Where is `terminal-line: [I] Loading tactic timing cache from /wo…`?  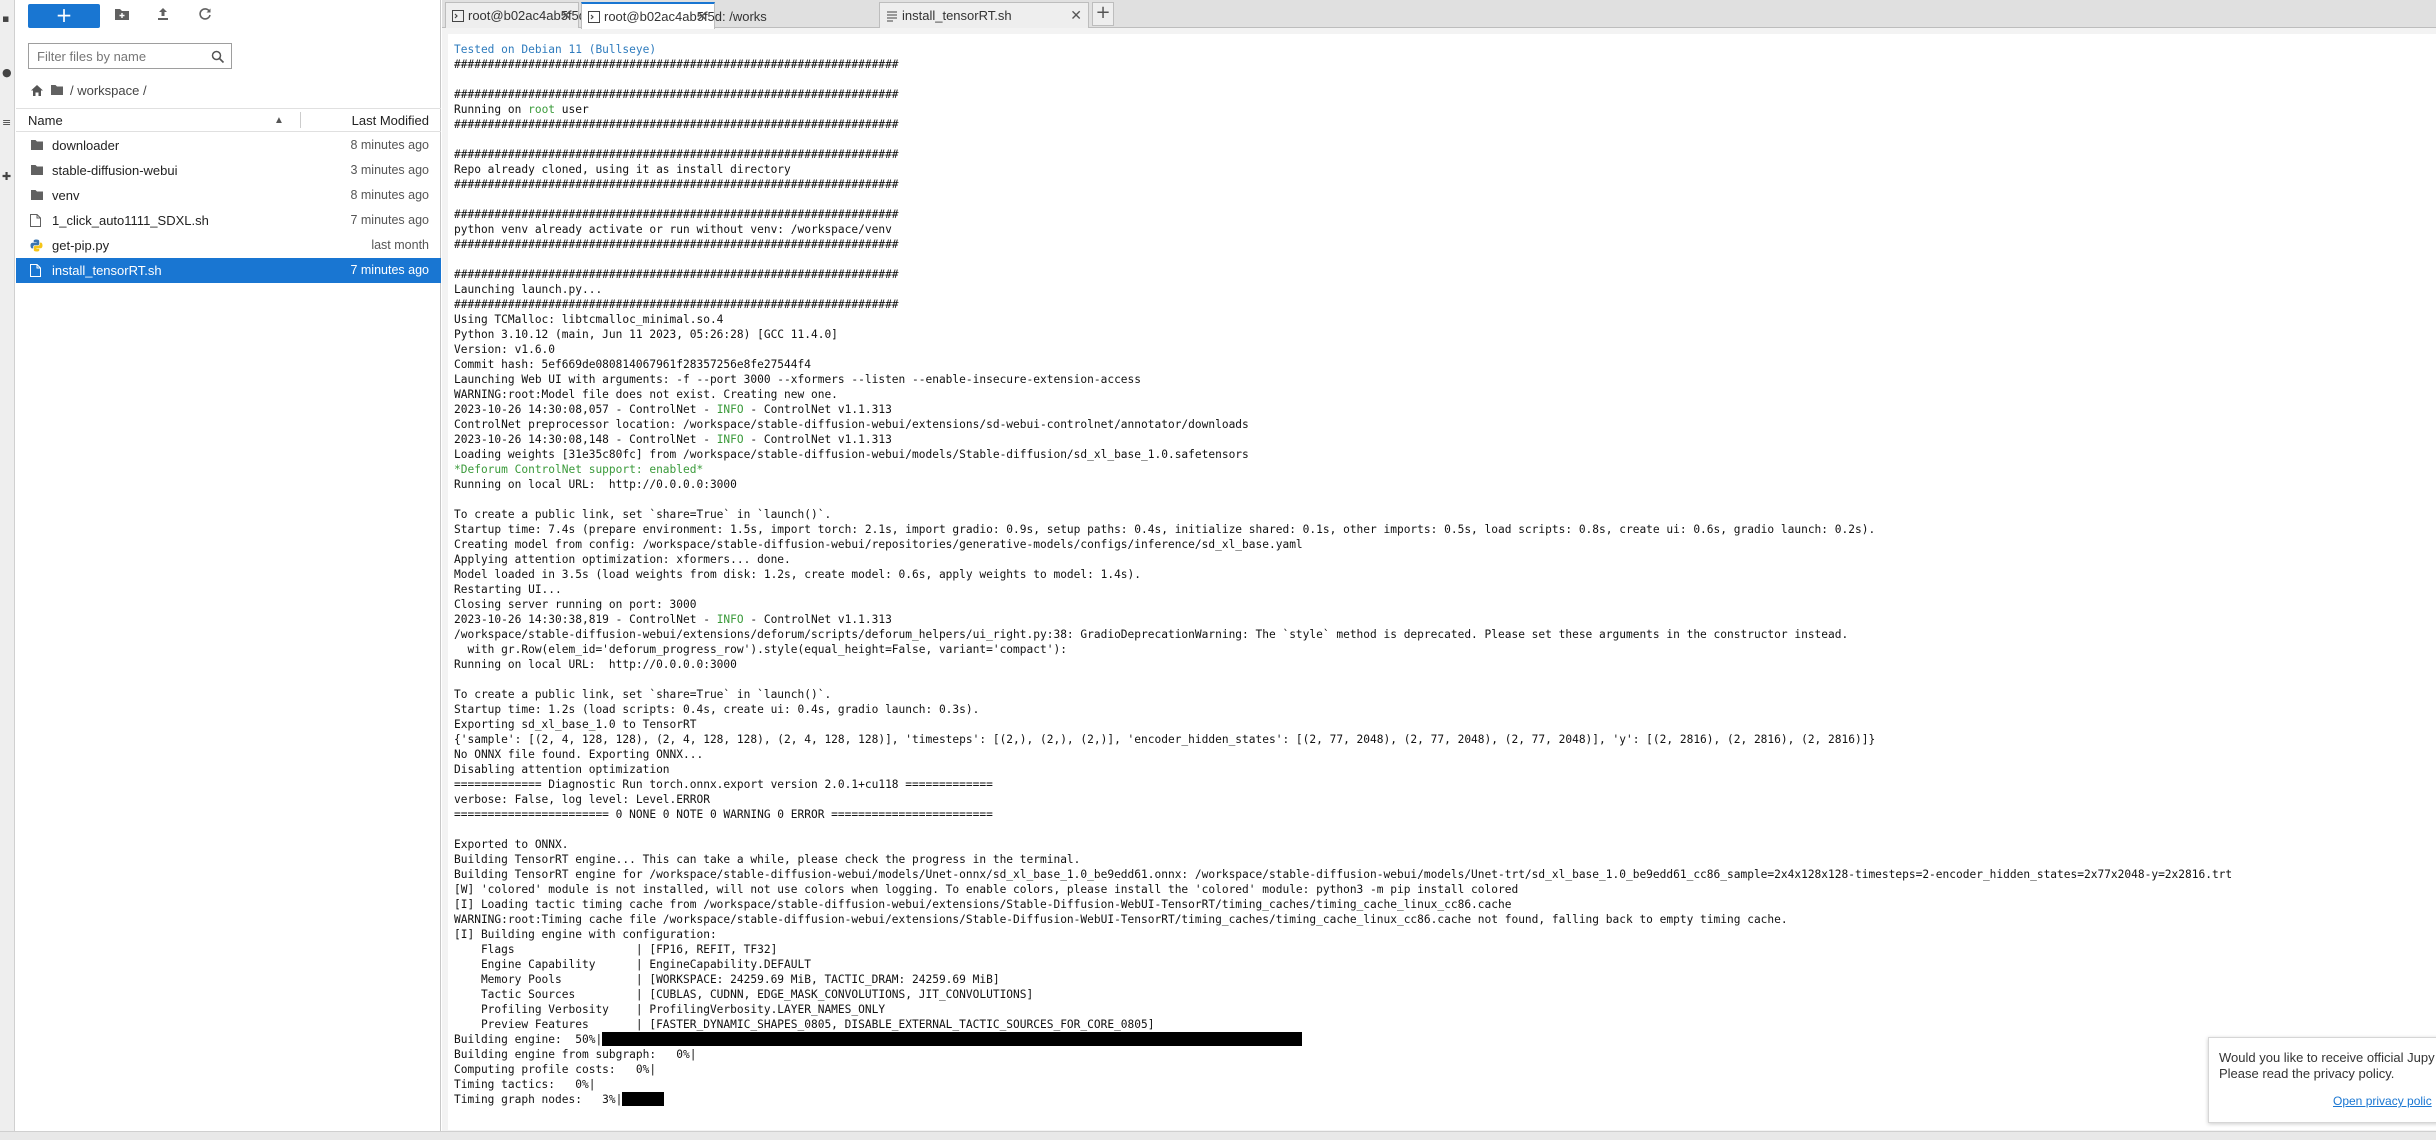
terminal-line: [I] Loading tactic timing cache from /wo… is located at coordinates (983, 904).